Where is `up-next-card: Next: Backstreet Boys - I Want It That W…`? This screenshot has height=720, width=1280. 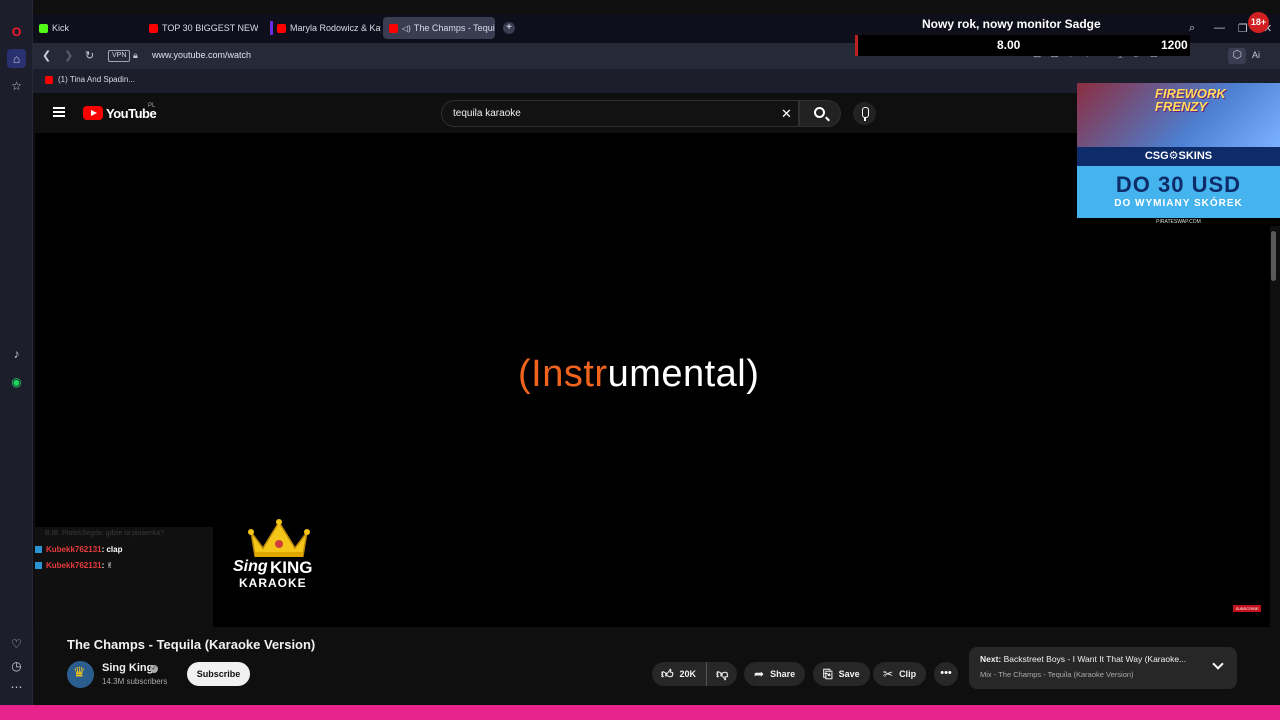
up-next-card: Next: Backstreet Boys - I Want It That W… is located at coordinates (1103, 668).